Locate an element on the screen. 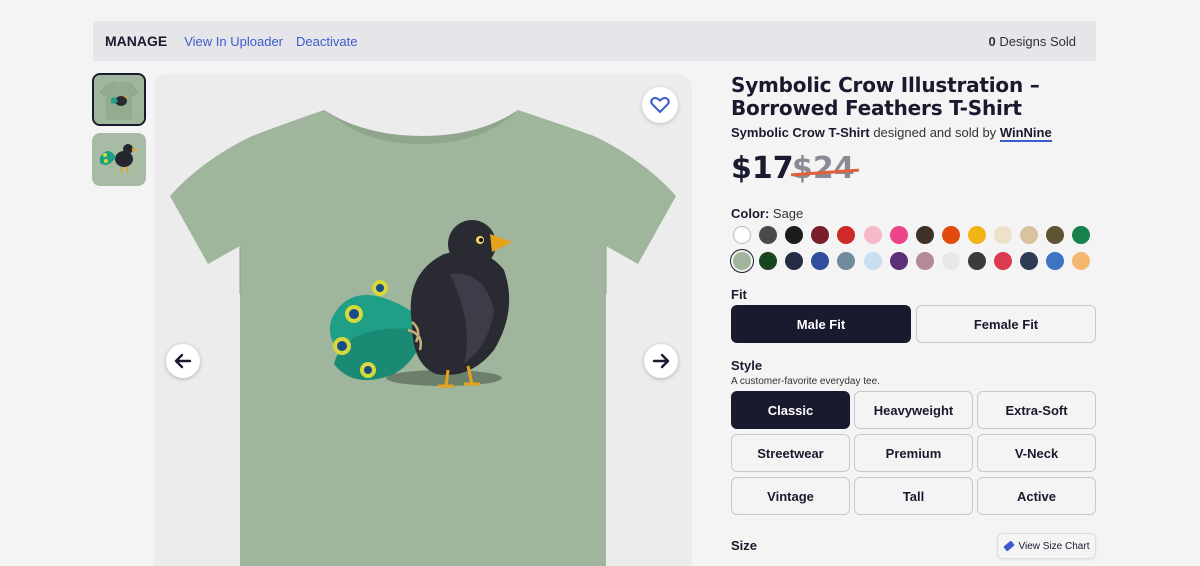  favorite-button is located at coordinates (660, 105).